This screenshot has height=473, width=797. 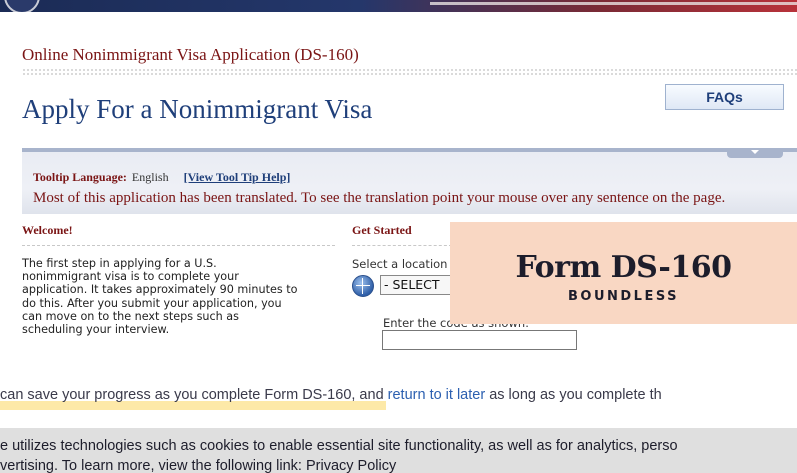 What do you see at coordinates (130, 277) in the screenshot?
I see `welcome-line: nonimmigrant visa is to complete your` at bounding box center [130, 277].